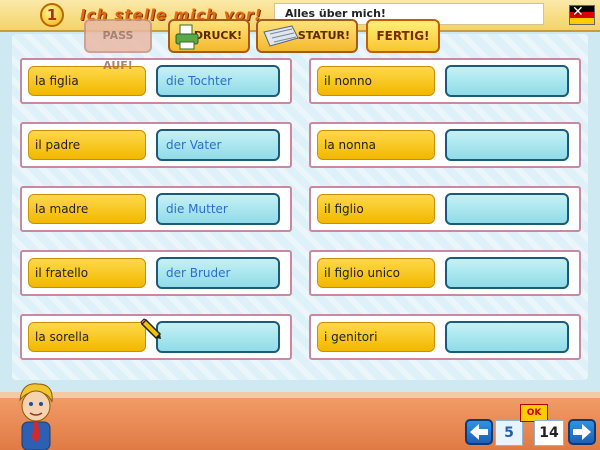 This screenshot has width=600, height=450. Describe the element at coordinates (376, 273) in the screenshot. I see `italian-word: il figlio unico` at that location.